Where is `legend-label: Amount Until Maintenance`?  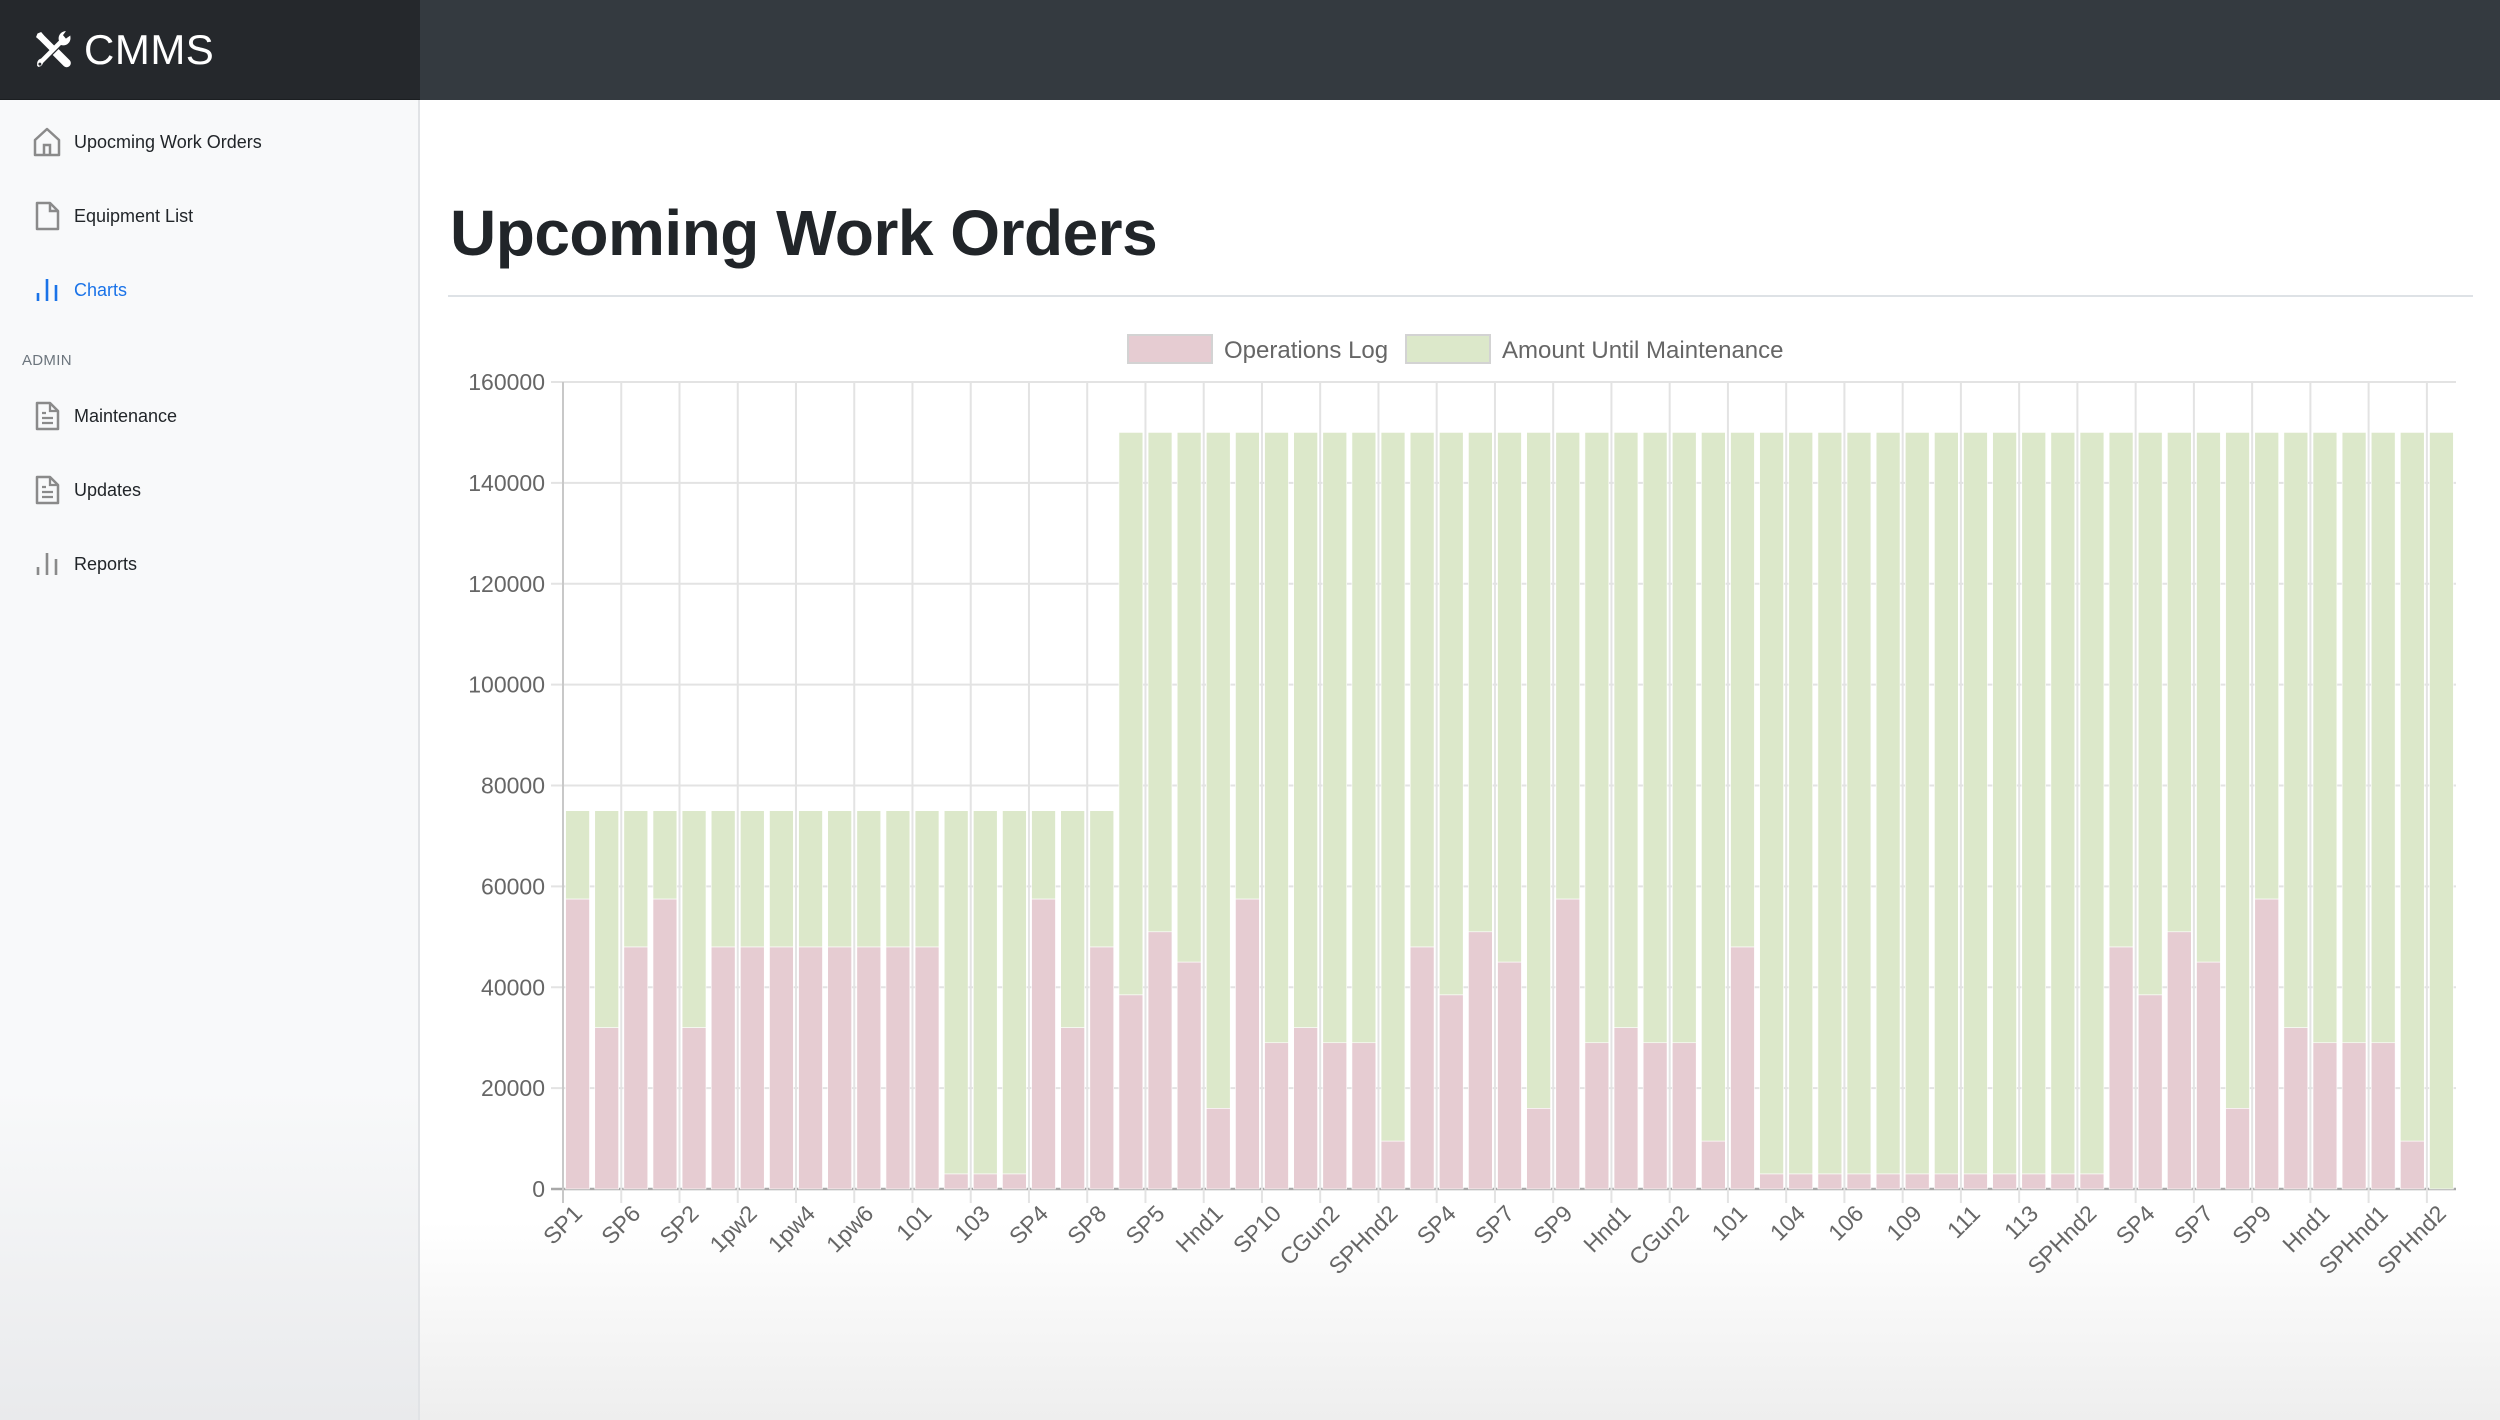 legend-label: Amount Until Maintenance is located at coordinates (1642, 350).